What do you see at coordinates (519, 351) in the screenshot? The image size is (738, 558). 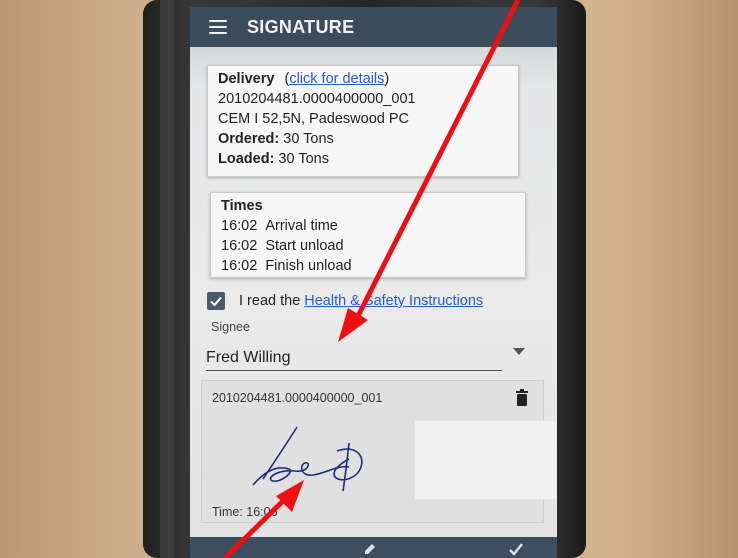 I see `chevron-down-icon` at bounding box center [519, 351].